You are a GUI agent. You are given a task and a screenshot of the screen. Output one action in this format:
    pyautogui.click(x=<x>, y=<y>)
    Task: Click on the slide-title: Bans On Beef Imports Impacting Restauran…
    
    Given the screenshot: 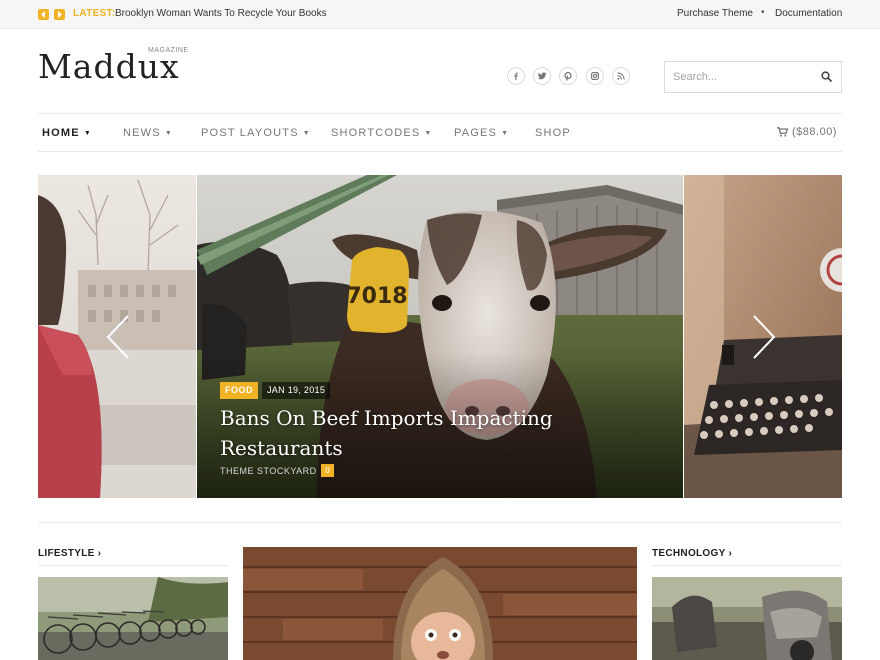 What is the action you would take?
    pyautogui.click(x=410, y=433)
    